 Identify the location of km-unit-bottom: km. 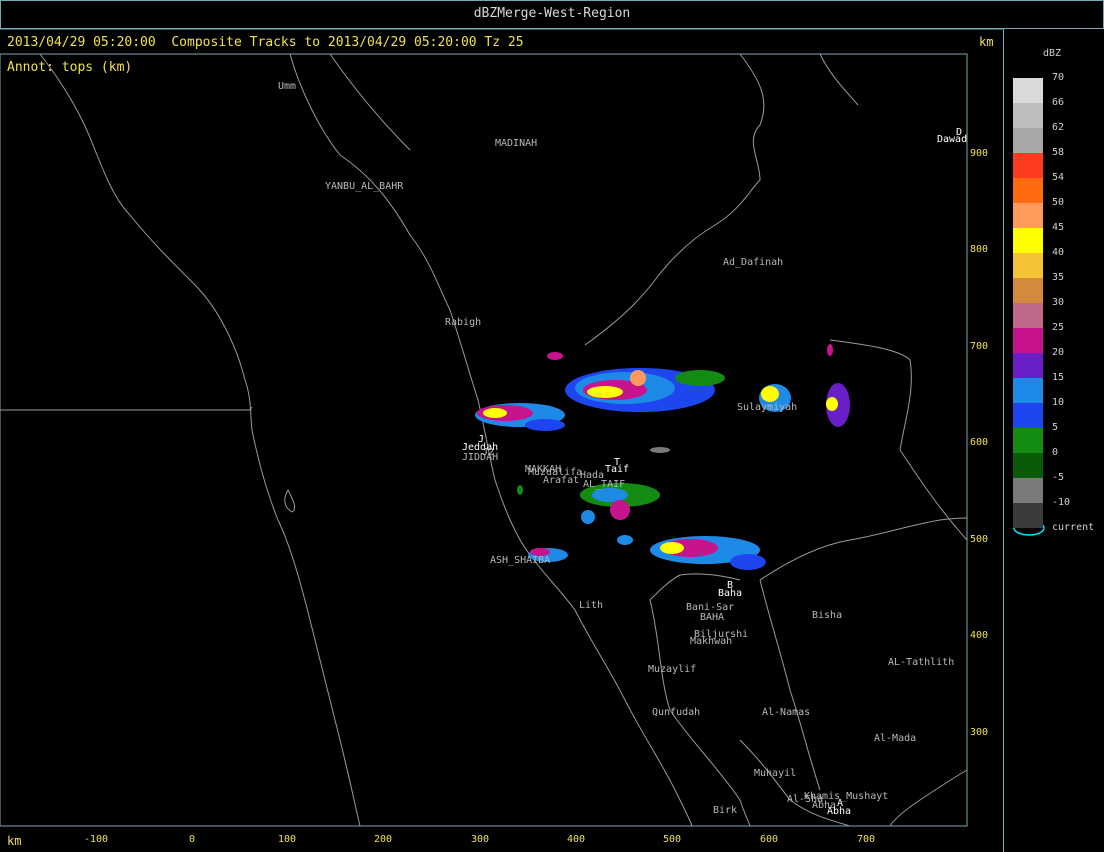
(14, 841).